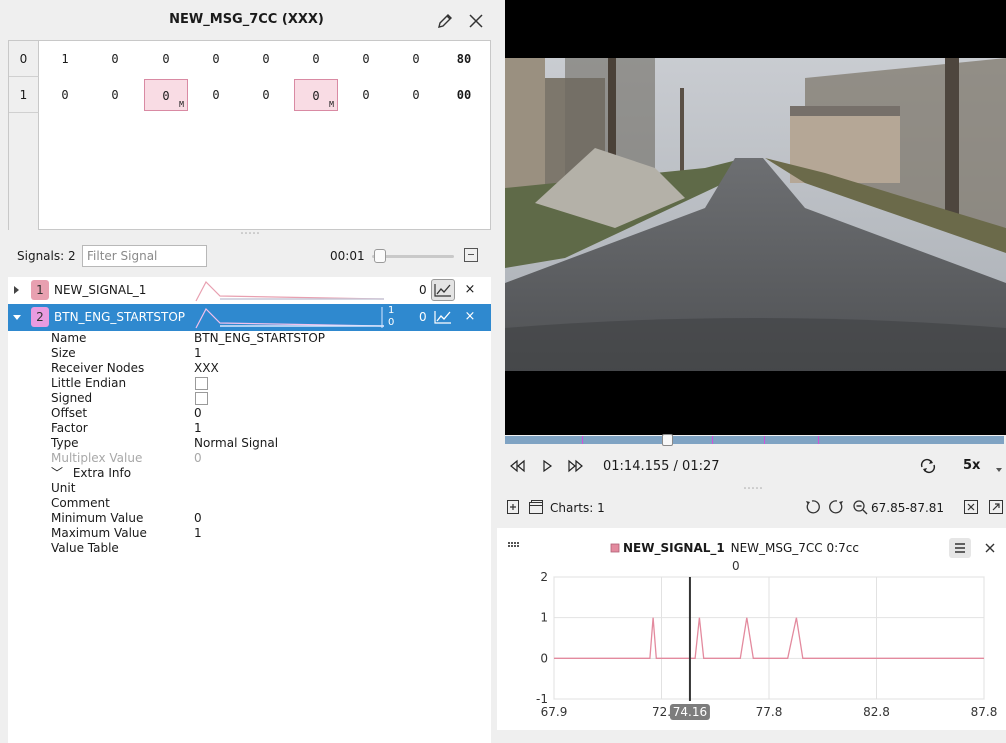  What do you see at coordinates (100, 290) in the screenshot?
I see `signal-name: NEW_SIGNAL_1` at bounding box center [100, 290].